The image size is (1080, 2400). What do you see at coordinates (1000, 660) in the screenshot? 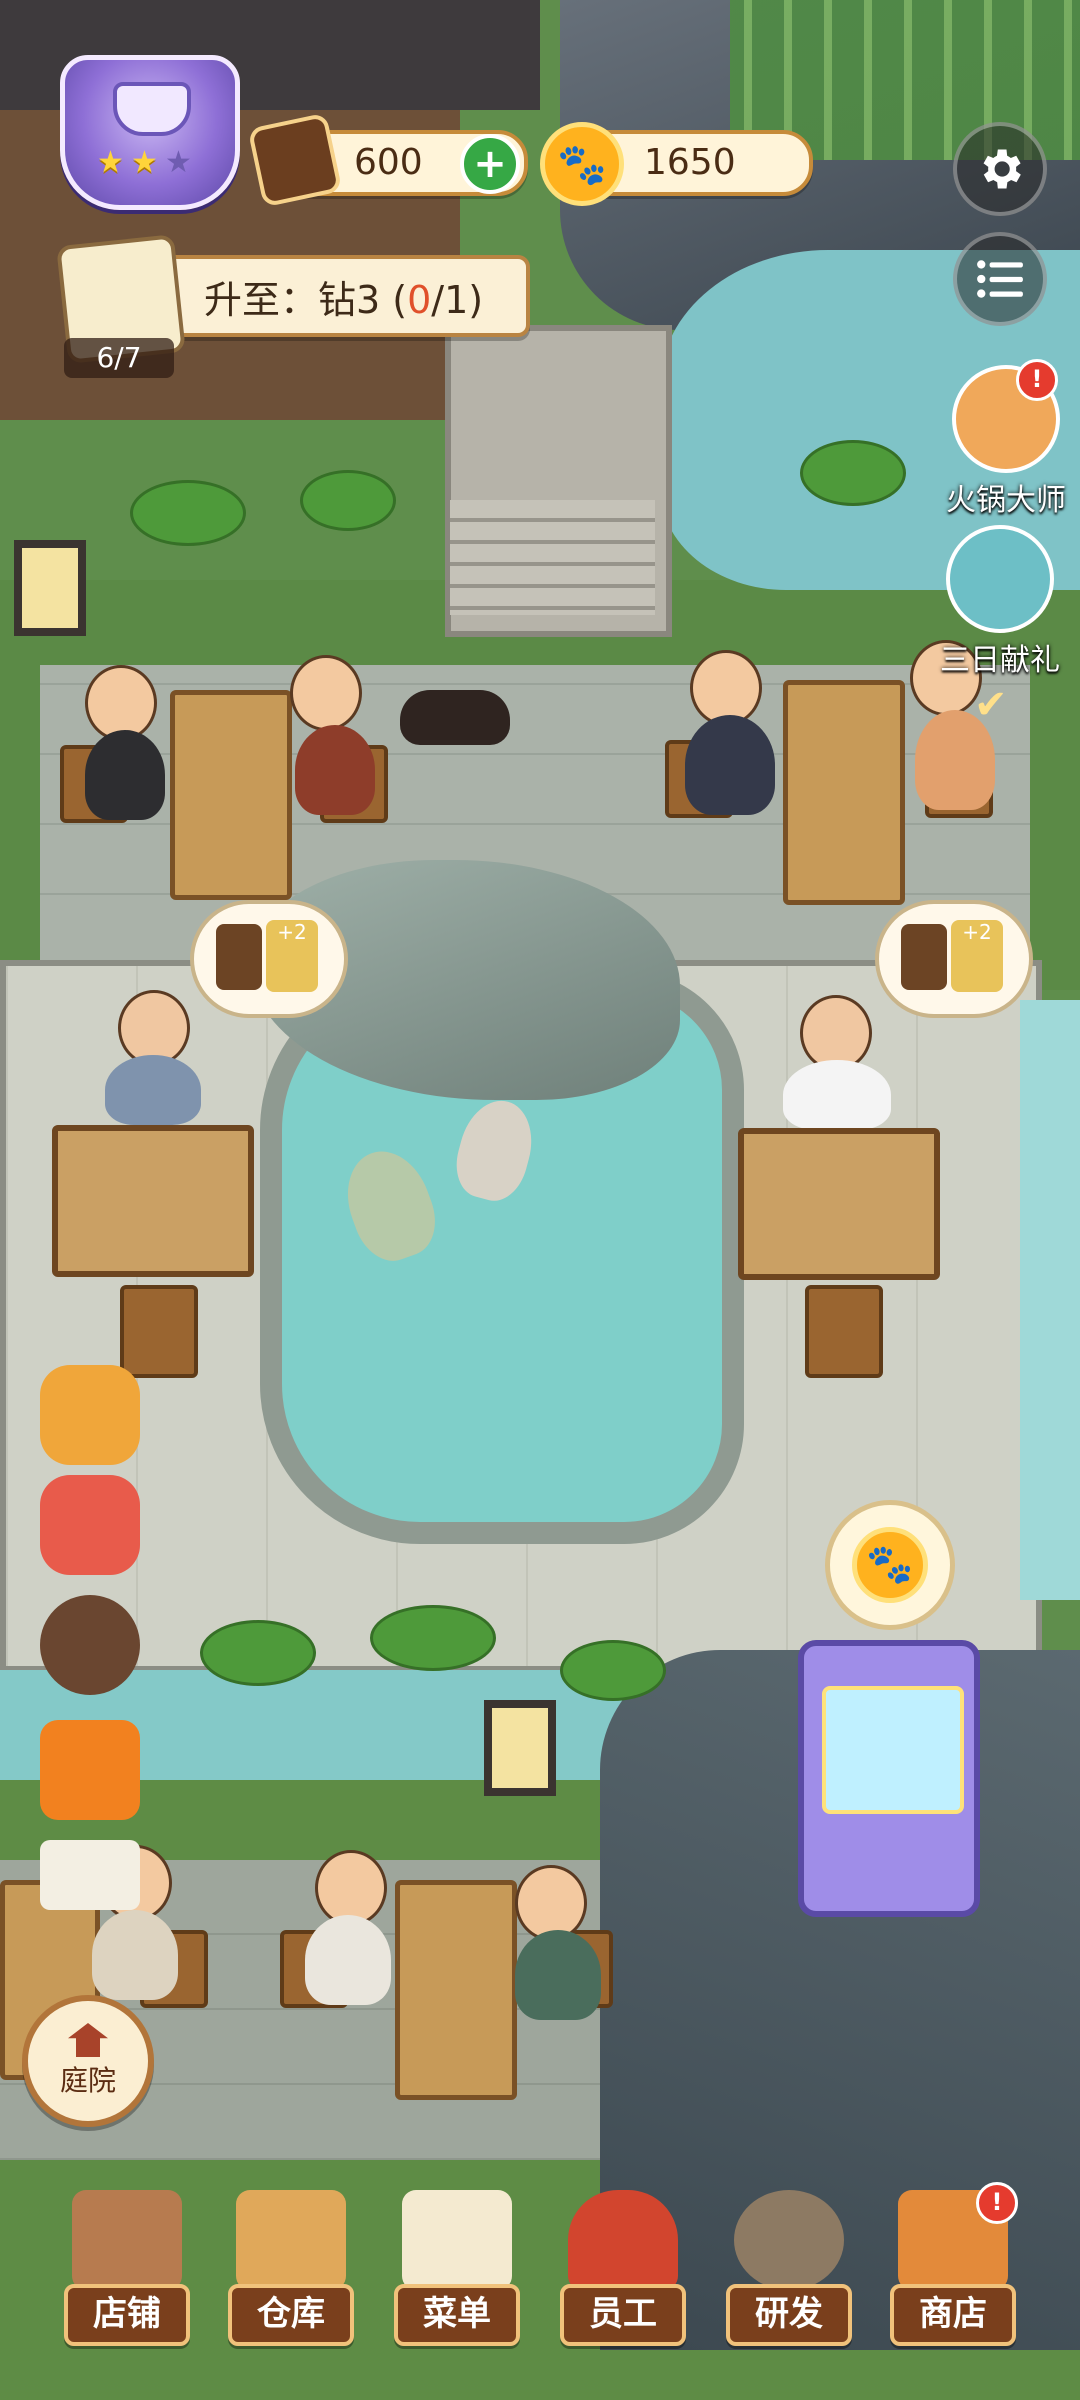
I see `event-label: 三日献礼` at bounding box center [1000, 660].